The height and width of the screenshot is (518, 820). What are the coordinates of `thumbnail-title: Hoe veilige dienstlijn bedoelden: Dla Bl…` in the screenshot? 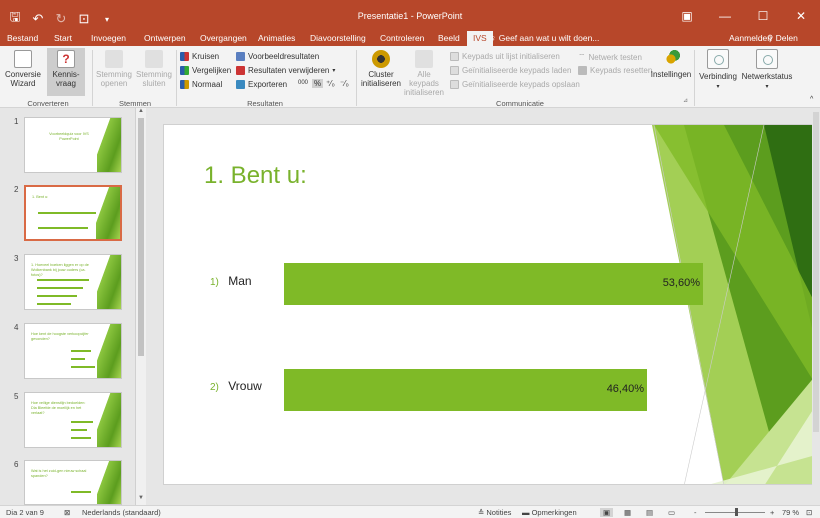 It's located at (58, 408).